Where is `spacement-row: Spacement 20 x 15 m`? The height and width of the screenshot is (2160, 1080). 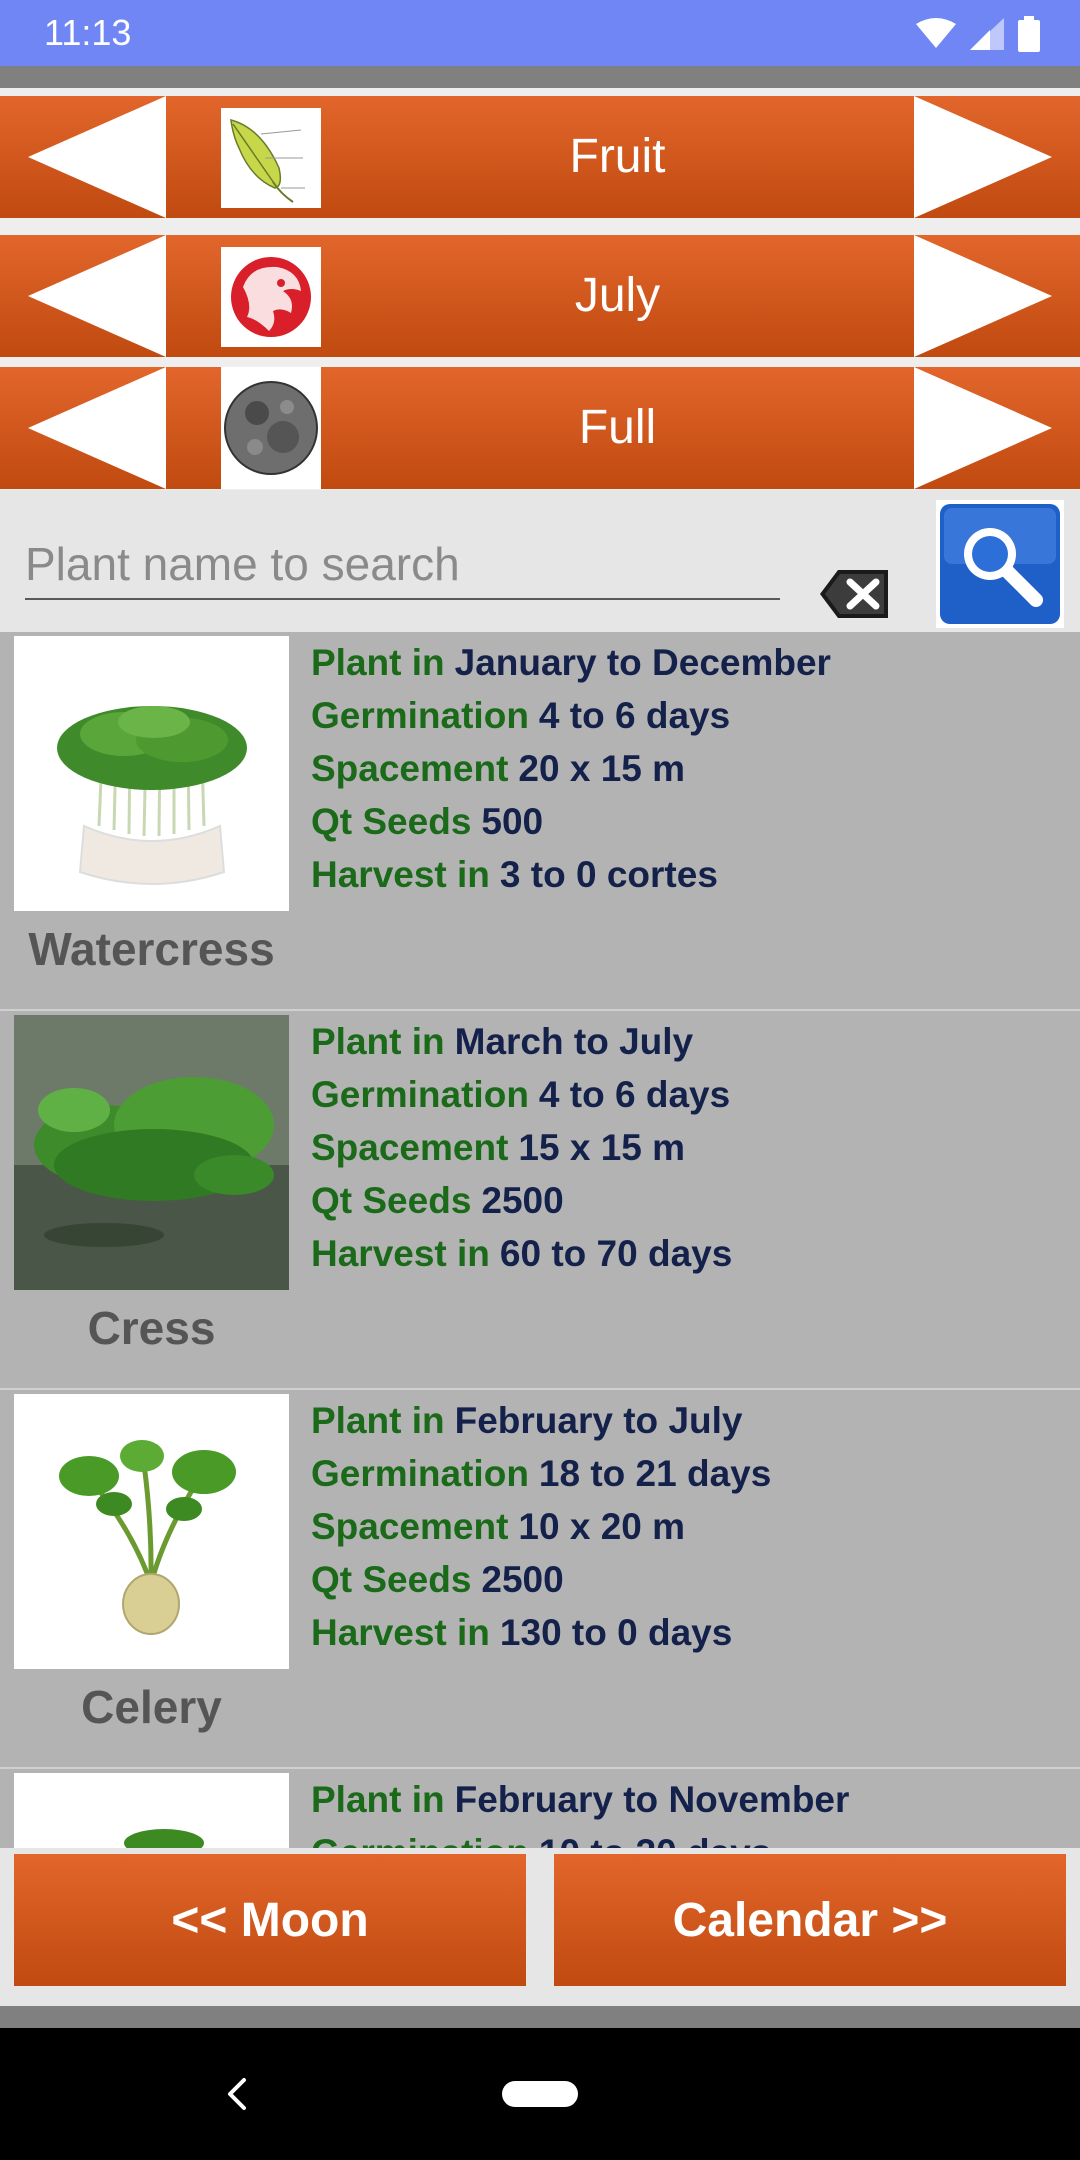 spacement-row: Spacement 20 x 15 m is located at coordinates (571, 768).